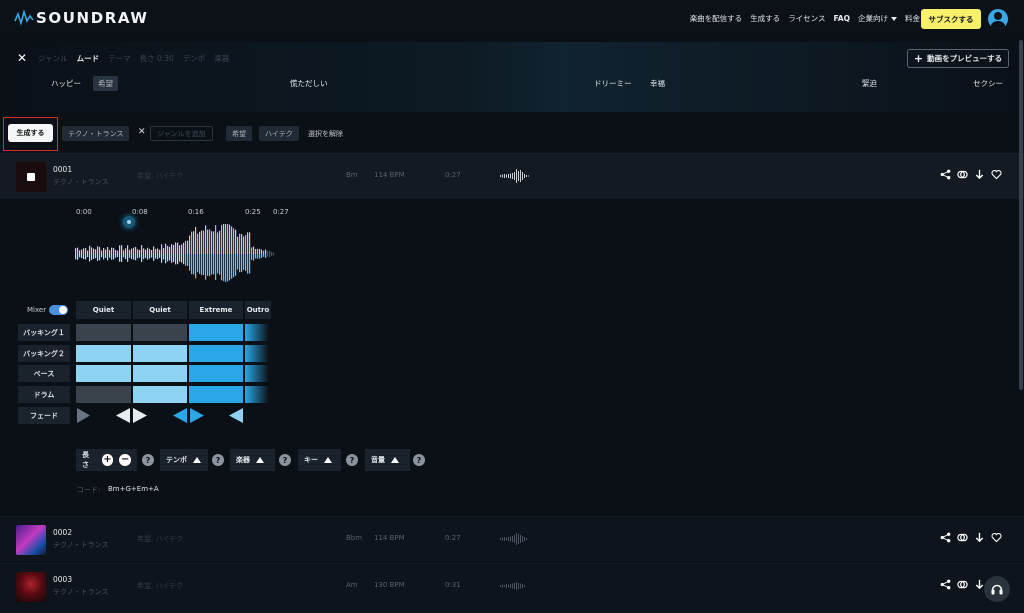 The image size is (1024, 613). I want to click on track-row: 0001 テクノ・トランス 希望, ハイテク Bm 114 BPM 0:27, so click(512, 176).